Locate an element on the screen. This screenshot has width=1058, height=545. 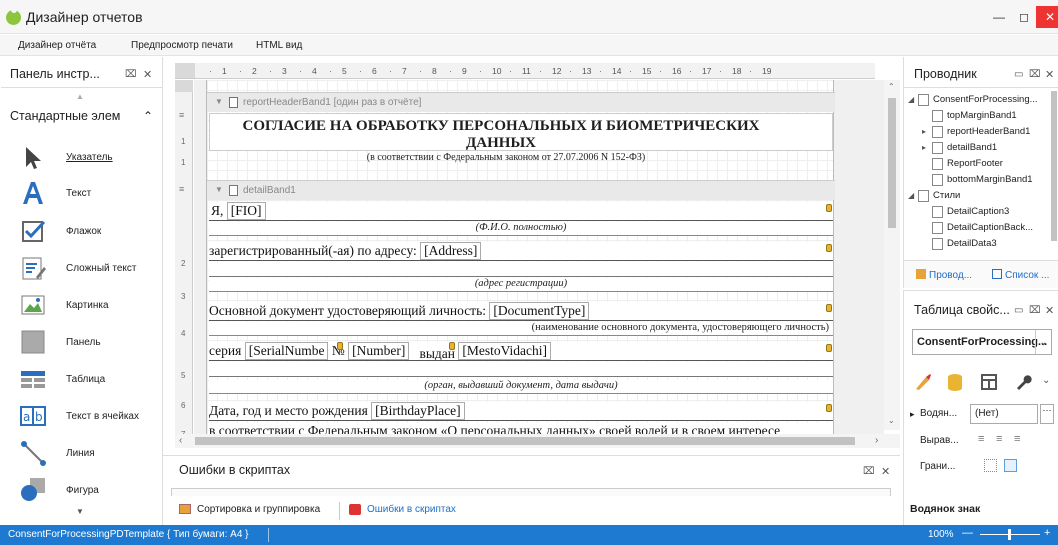
align-center-icon: ≡ is located at coordinates (999, 439).